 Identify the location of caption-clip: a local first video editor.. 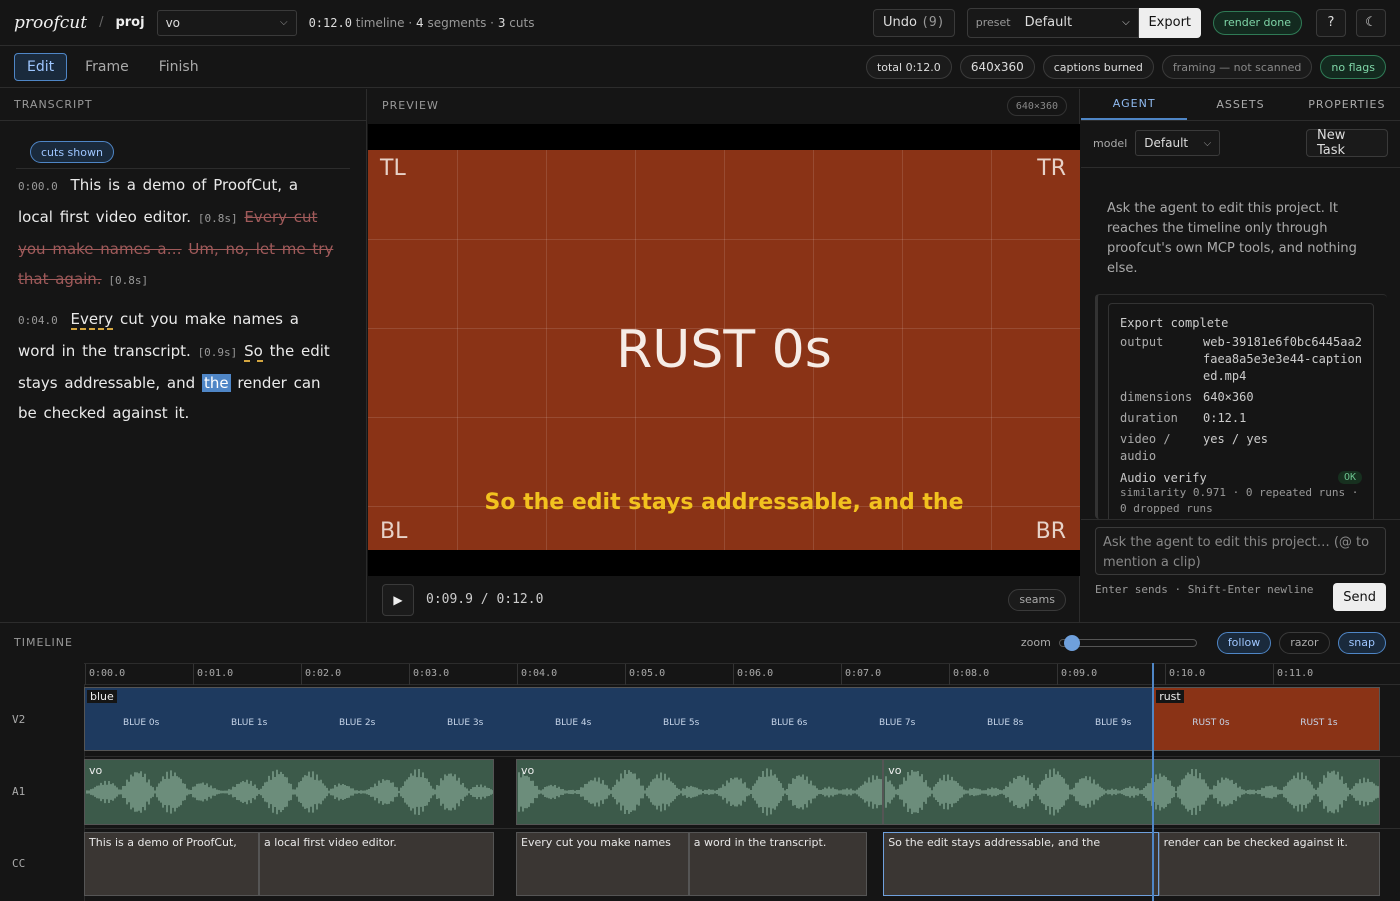
(376, 864).